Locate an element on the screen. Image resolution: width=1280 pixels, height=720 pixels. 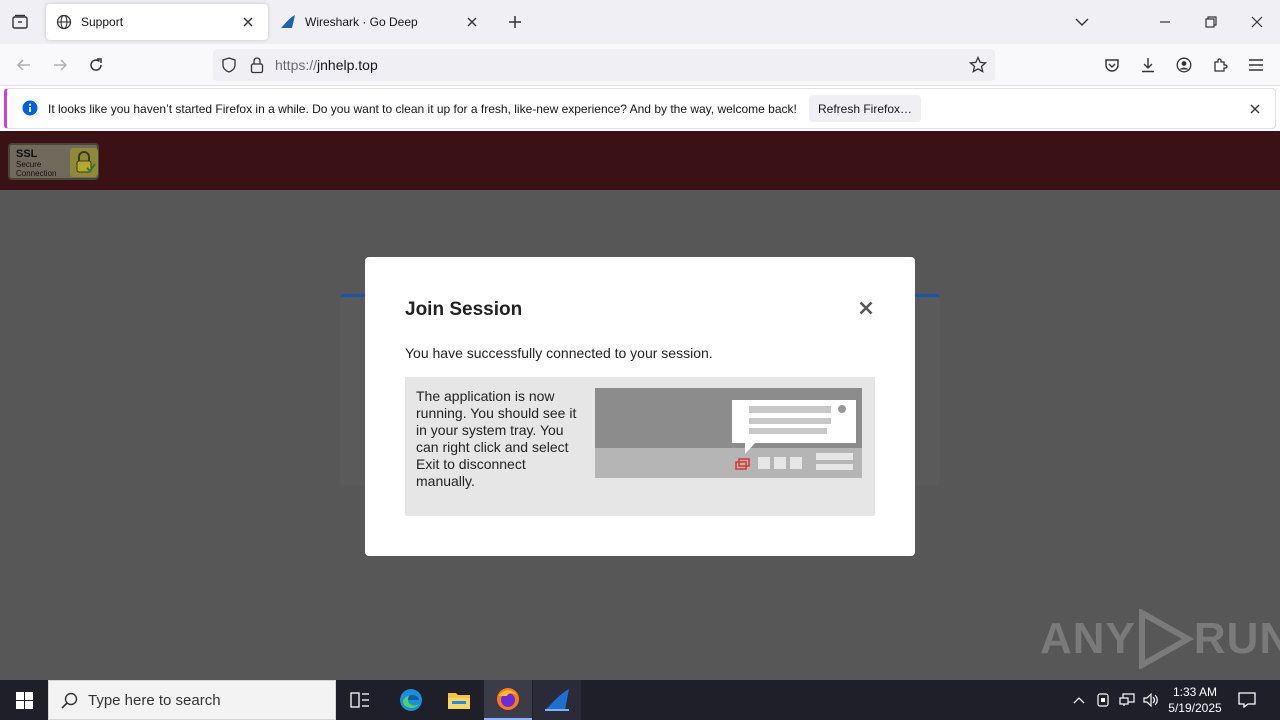
list-all-tabs-button is located at coordinates (1082, 22).